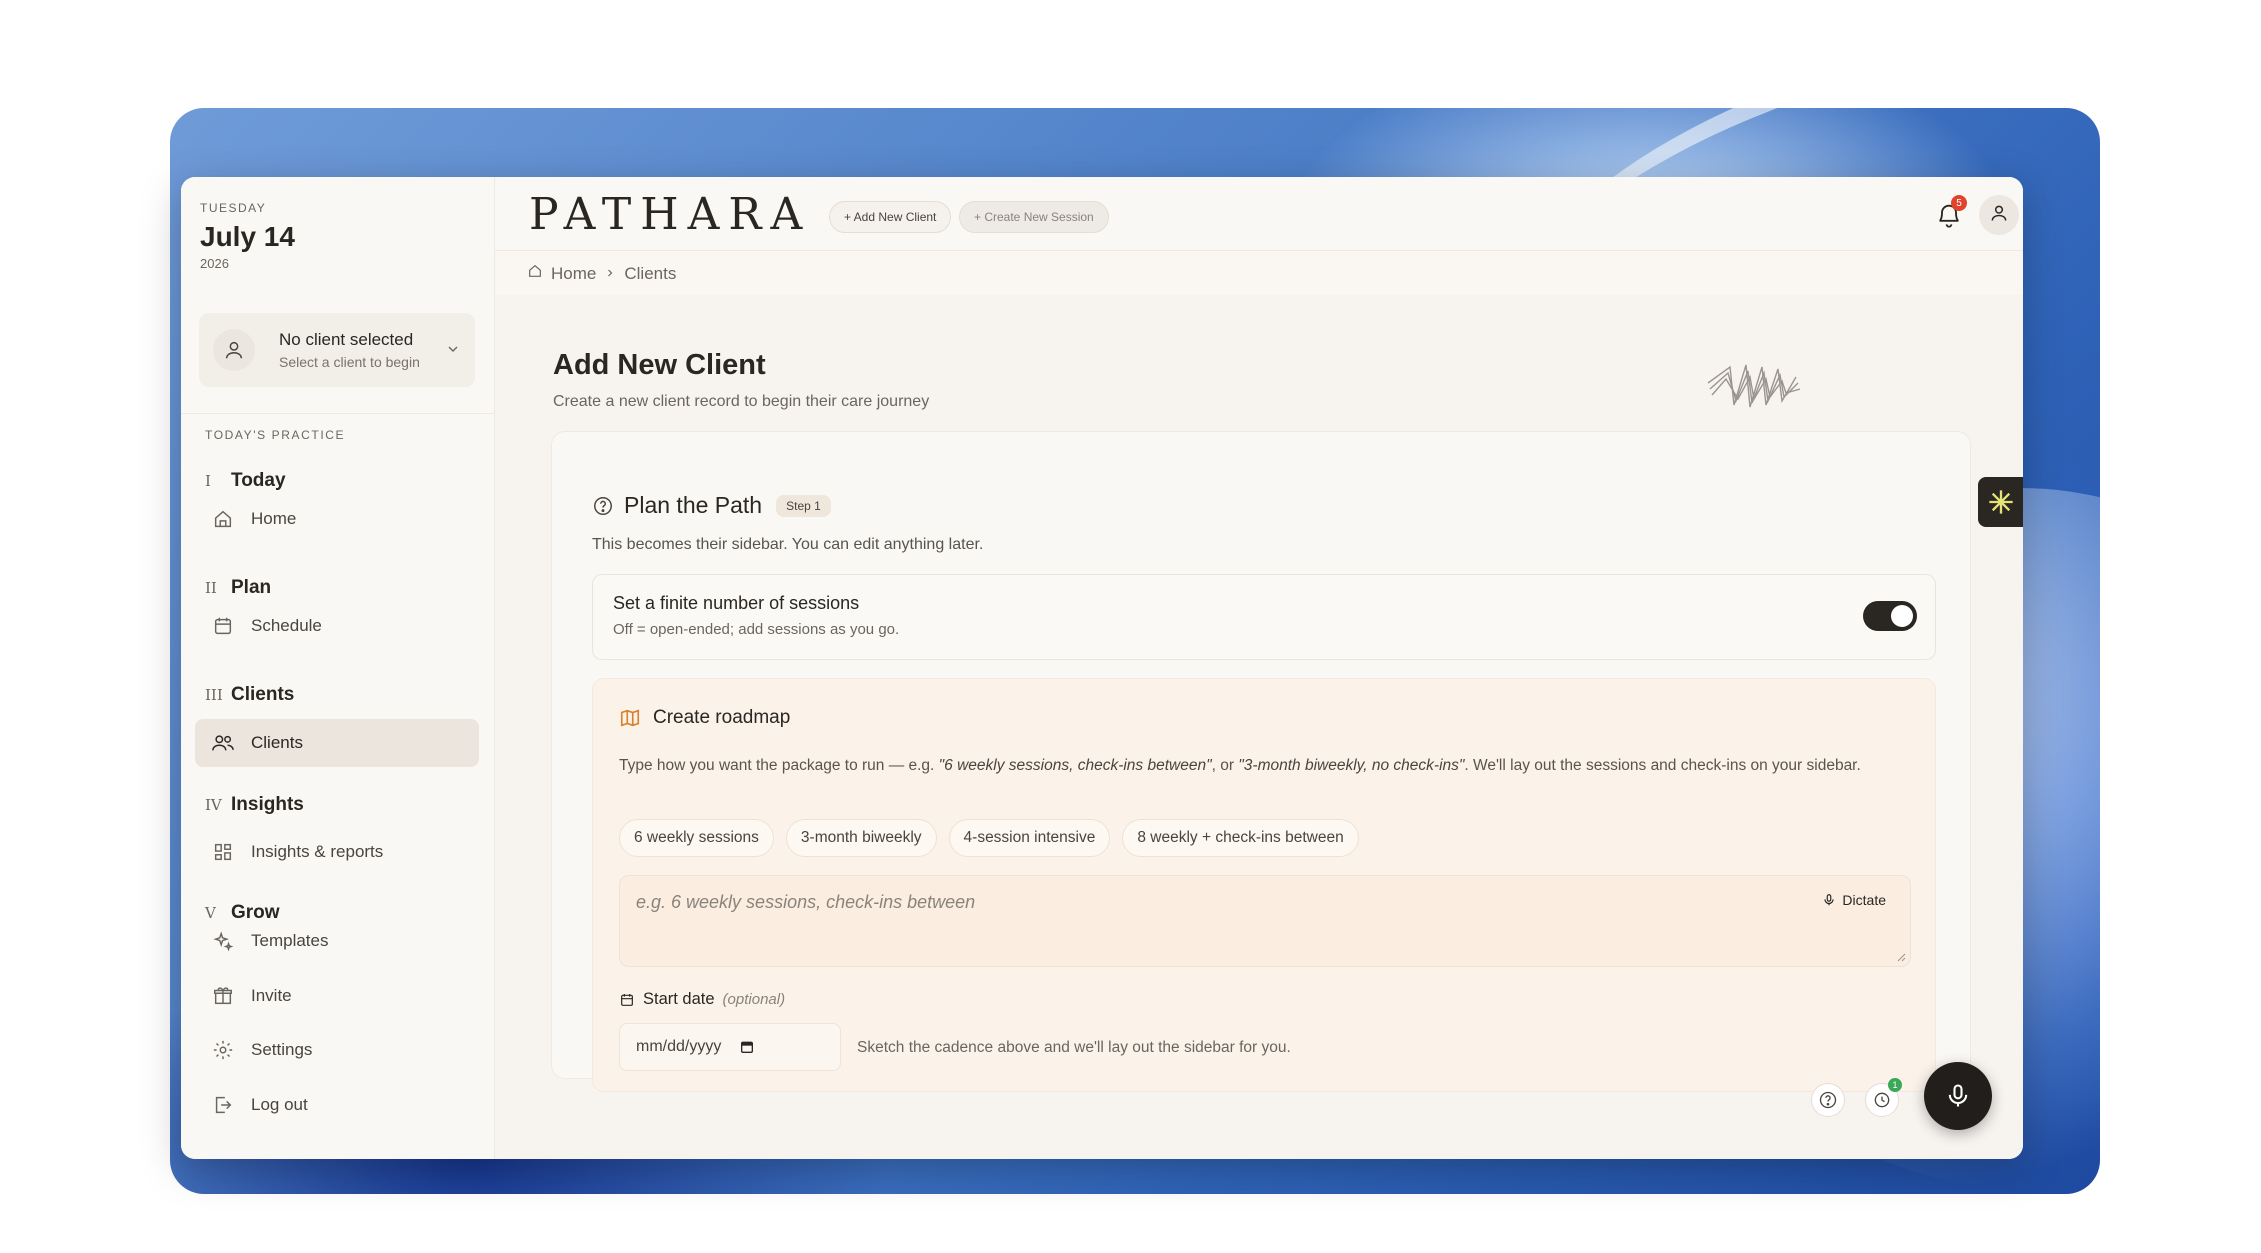 Image resolution: width=2261 pixels, height=1253 pixels. I want to click on group-numeral: III, so click(214, 695).